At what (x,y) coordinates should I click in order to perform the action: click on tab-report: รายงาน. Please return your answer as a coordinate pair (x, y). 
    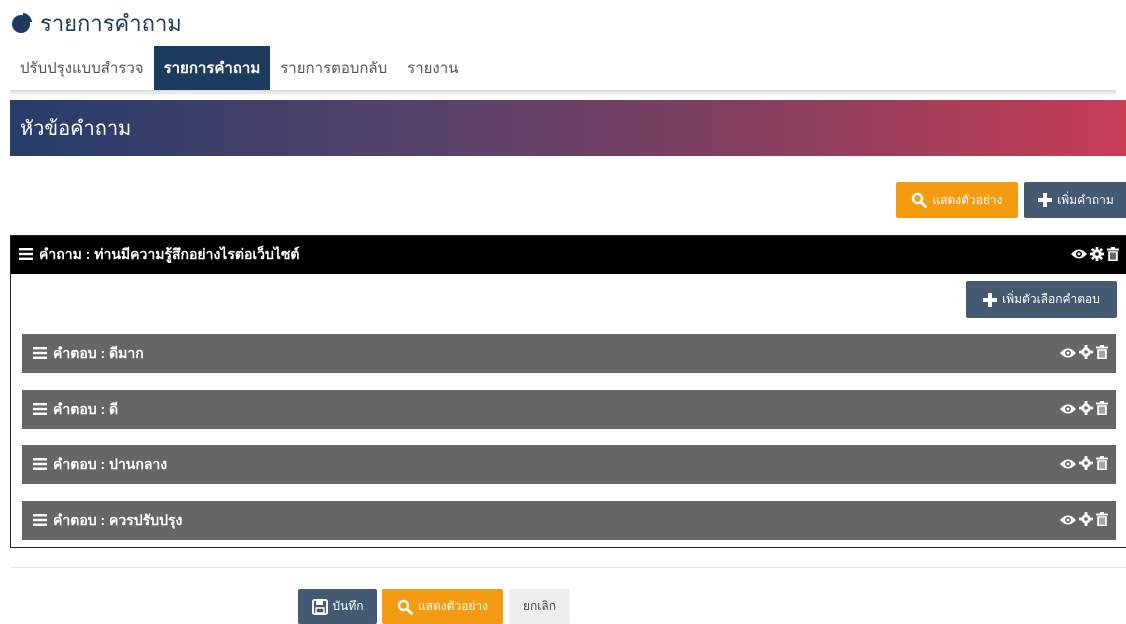
    Looking at the image, I should click on (432, 68).